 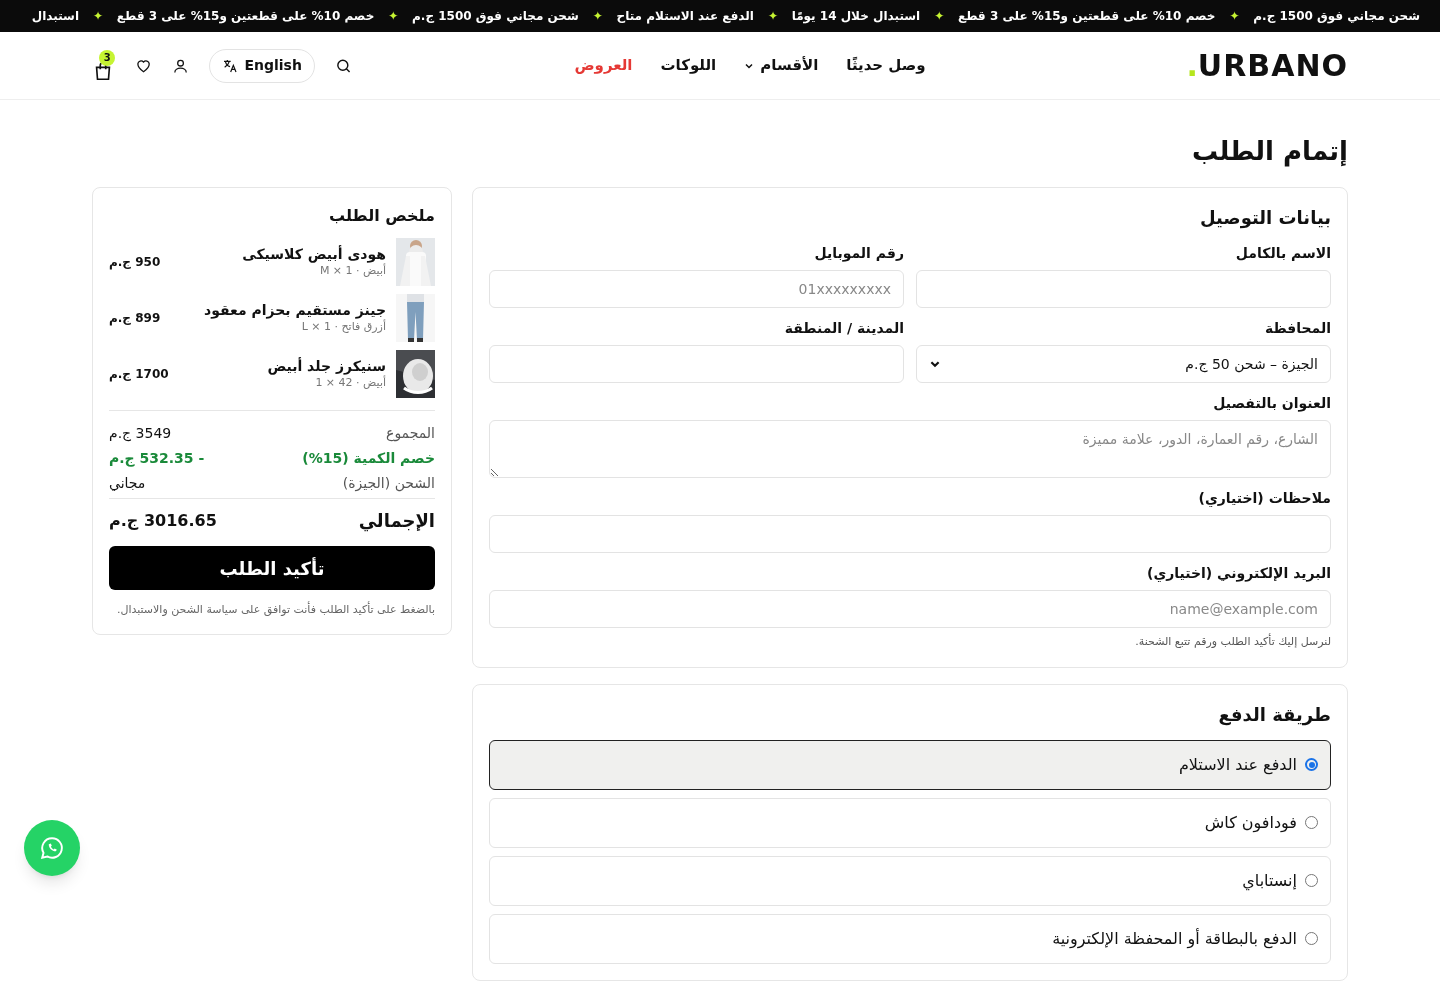 I want to click on product-details: أزرق فاتح · 1 × L, so click(x=343, y=326).